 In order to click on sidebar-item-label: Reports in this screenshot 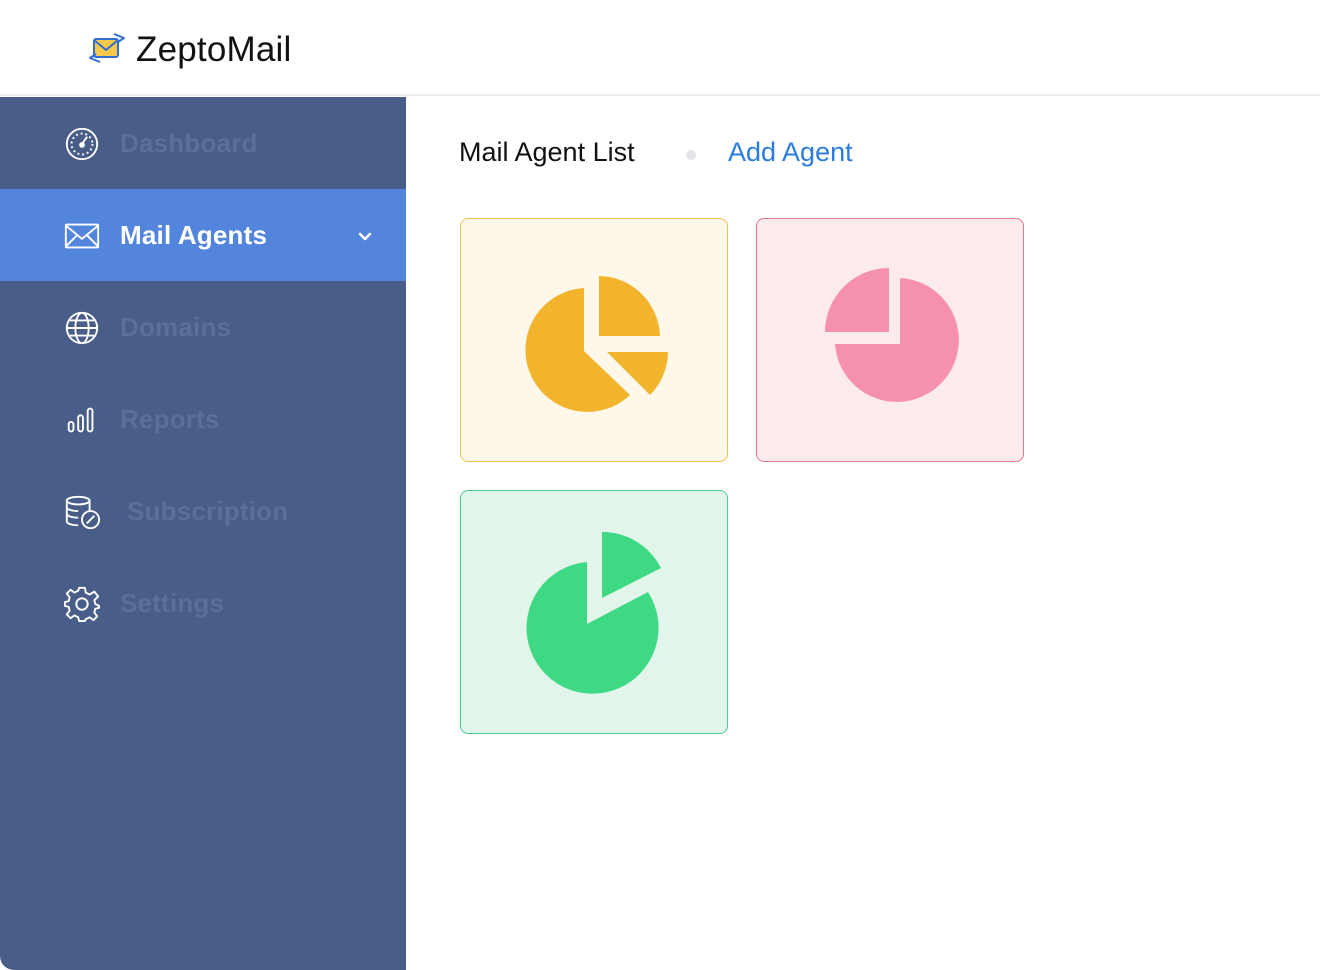, I will do `click(170, 418)`.